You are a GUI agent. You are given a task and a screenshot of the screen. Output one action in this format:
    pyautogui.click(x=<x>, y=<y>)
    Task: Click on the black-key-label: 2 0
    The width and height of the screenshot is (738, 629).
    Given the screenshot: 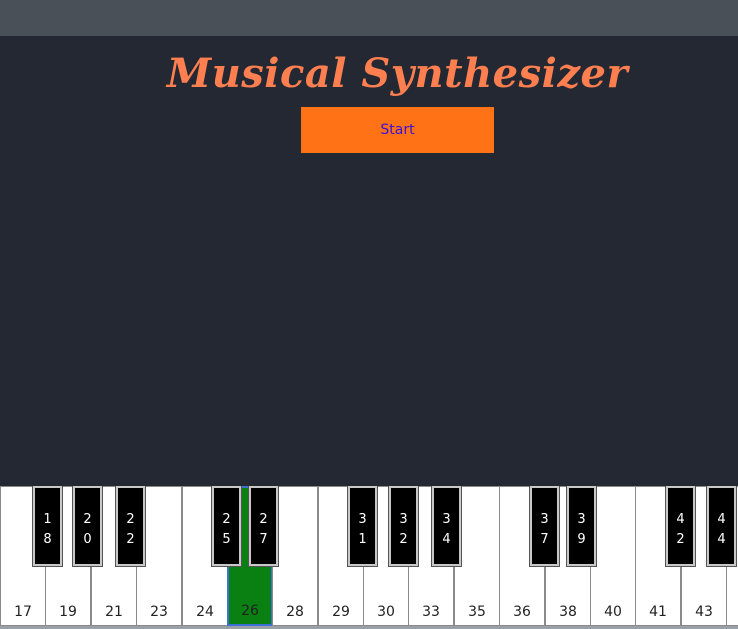 What is the action you would take?
    pyautogui.click(x=87, y=529)
    